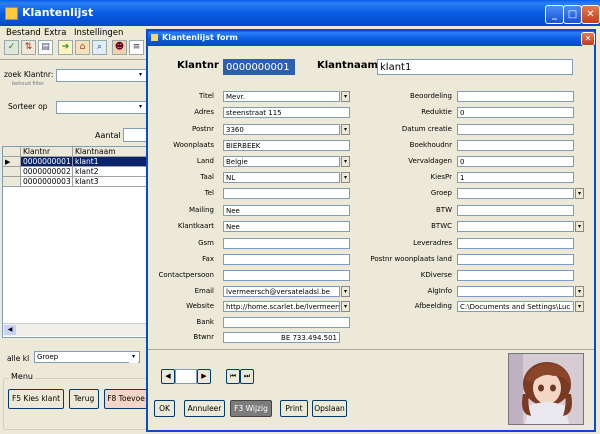 The height and width of the screenshot is (434, 600). Describe the element at coordinates (515, 193) in the screenshot. I see `groep-field` at that location.